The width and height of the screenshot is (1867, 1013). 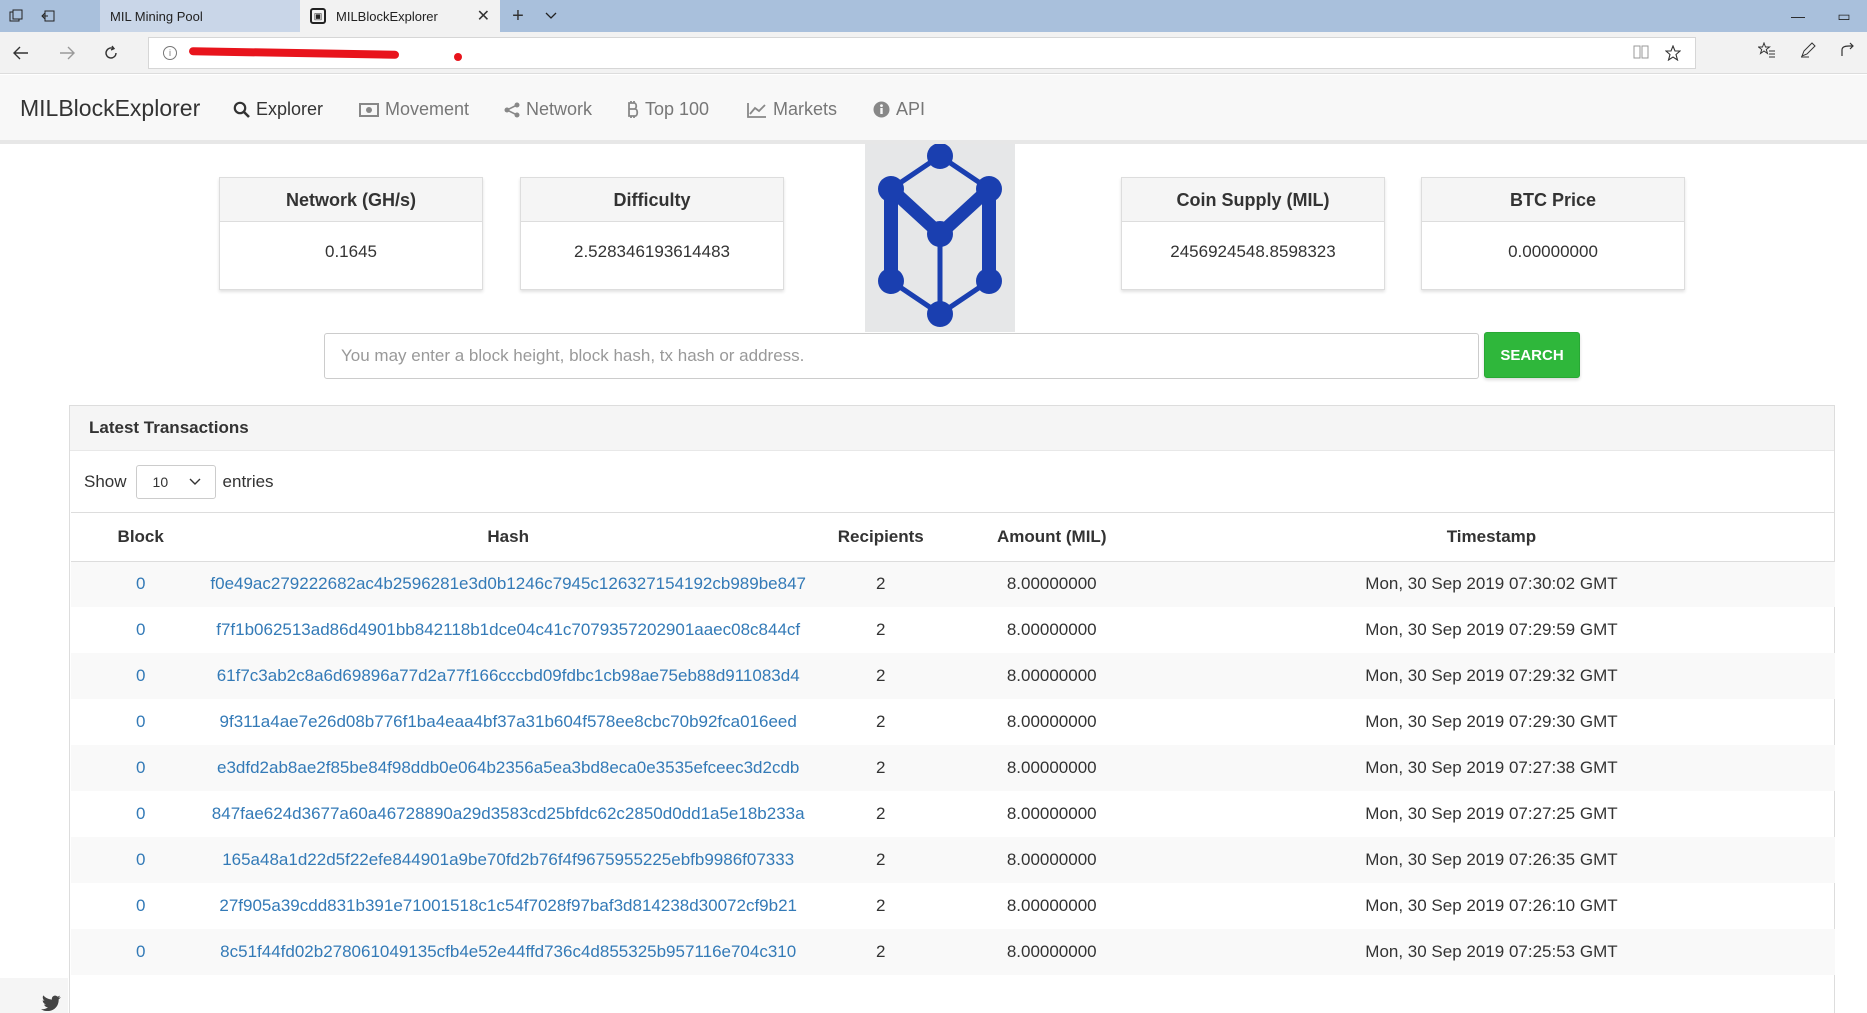 I want to click on search-icon, so click(x=241, y=109).